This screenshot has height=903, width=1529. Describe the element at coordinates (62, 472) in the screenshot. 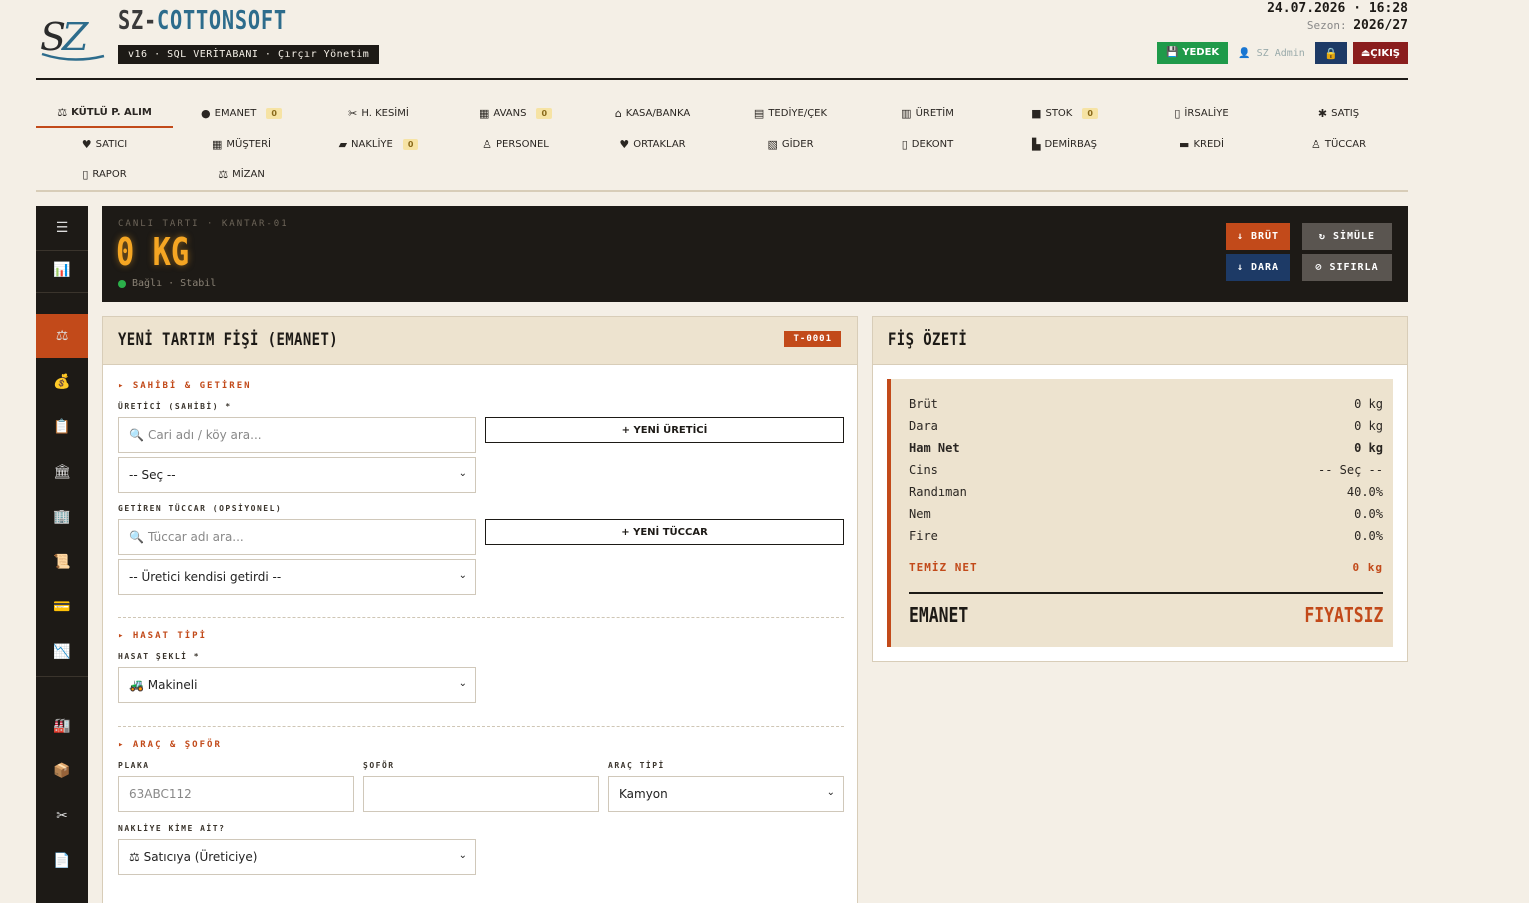

I see `rail-item: 🏛` at that location.